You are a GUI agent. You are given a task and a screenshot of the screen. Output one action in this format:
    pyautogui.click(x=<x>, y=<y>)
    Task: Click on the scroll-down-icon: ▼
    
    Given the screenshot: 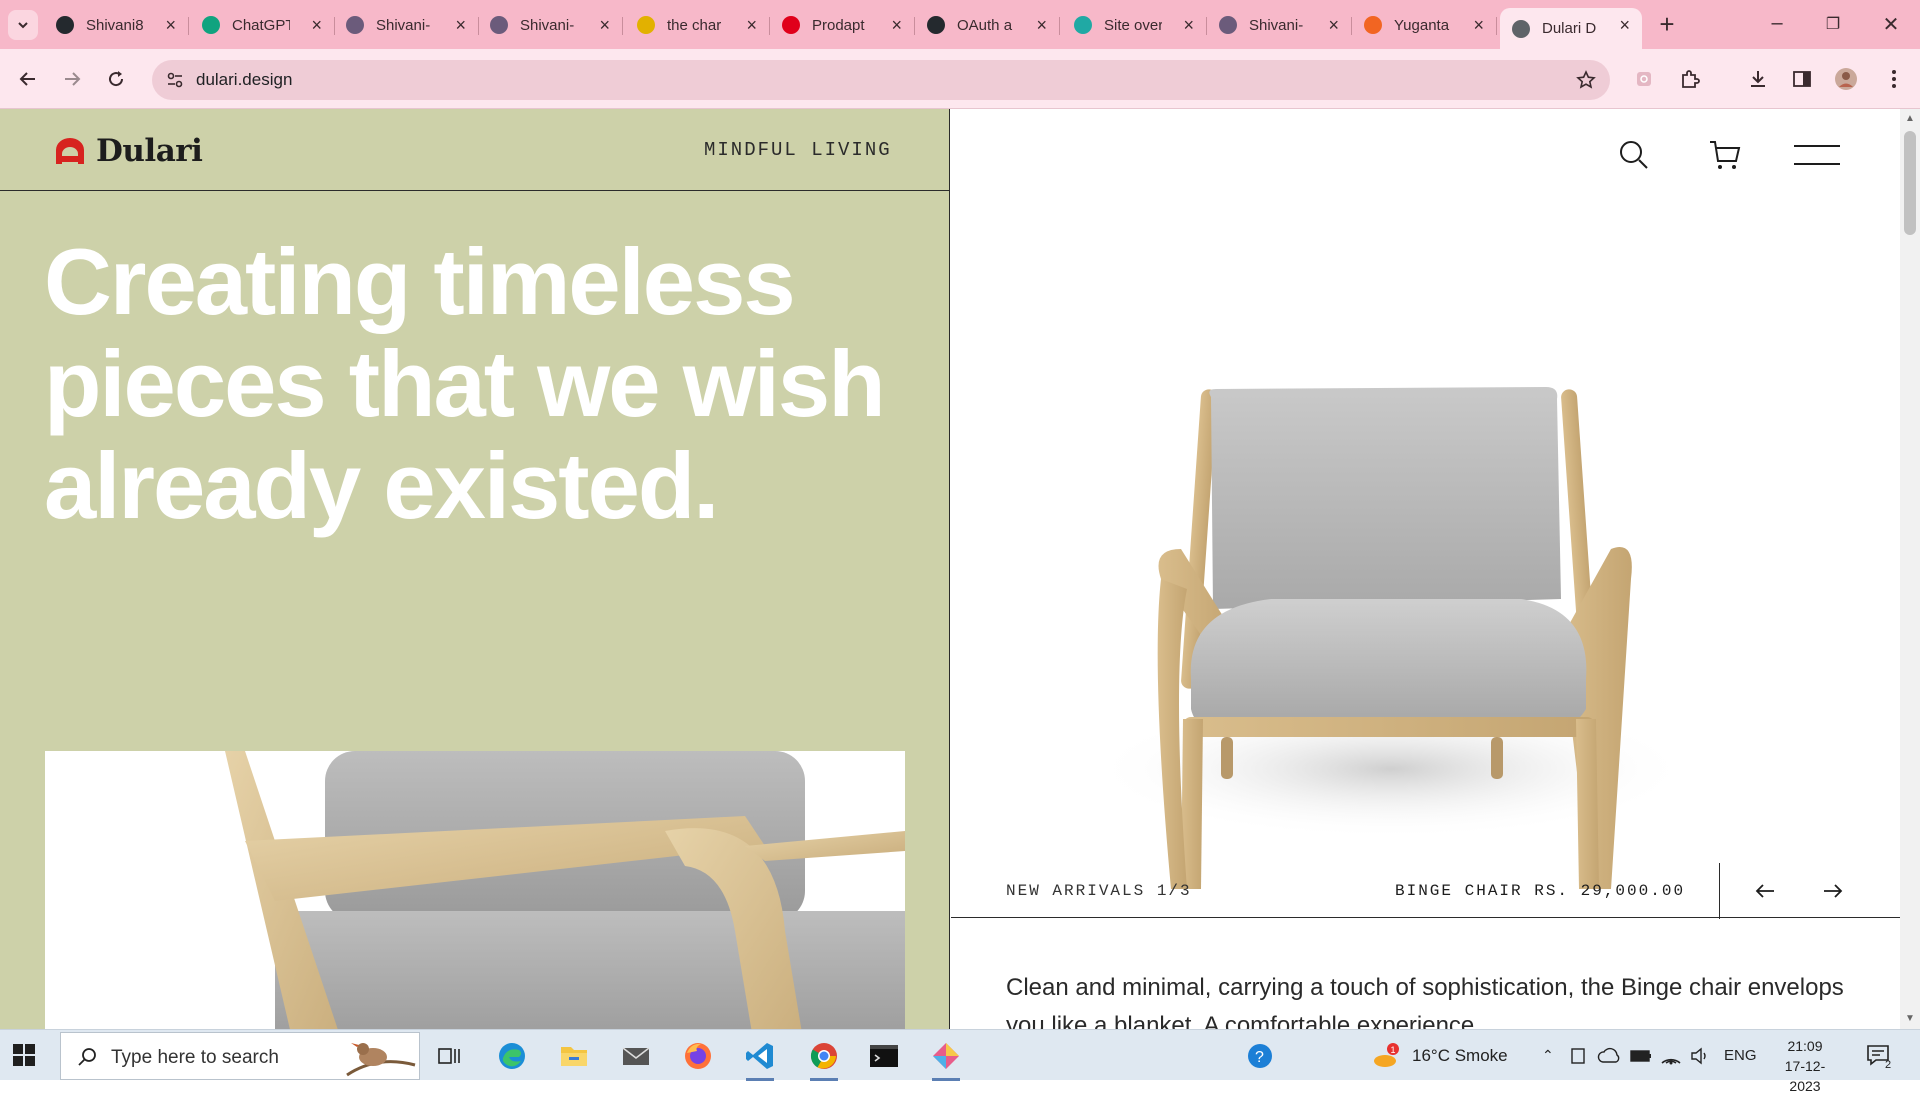 What is the action you would take?
    pyautogui.click(x=1910, y=1018)
    